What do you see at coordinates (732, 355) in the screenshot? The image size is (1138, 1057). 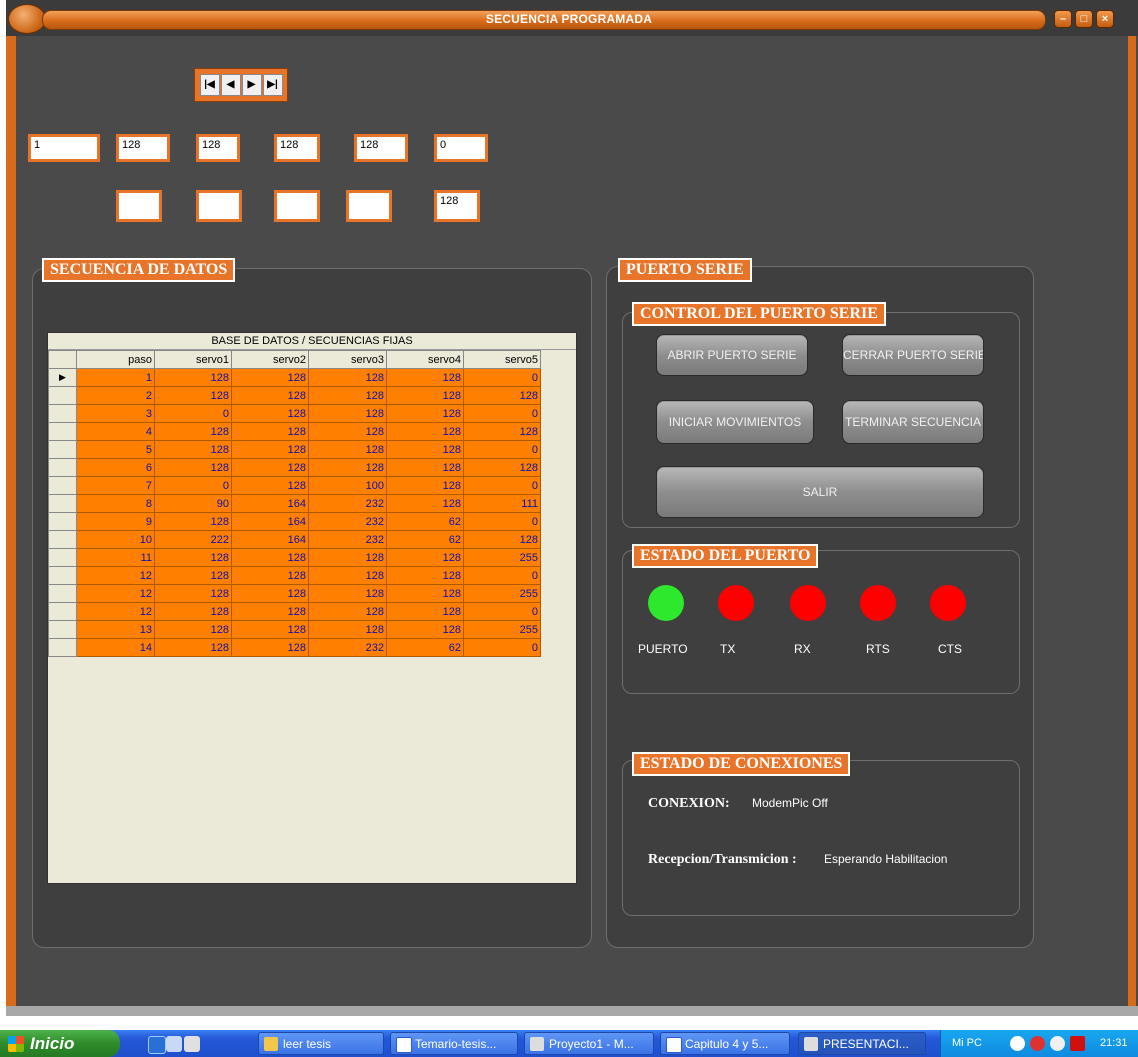 I see `abrir-puerto-button: ABRIR PUERTO SERIE` at bounding box center [732, 355].